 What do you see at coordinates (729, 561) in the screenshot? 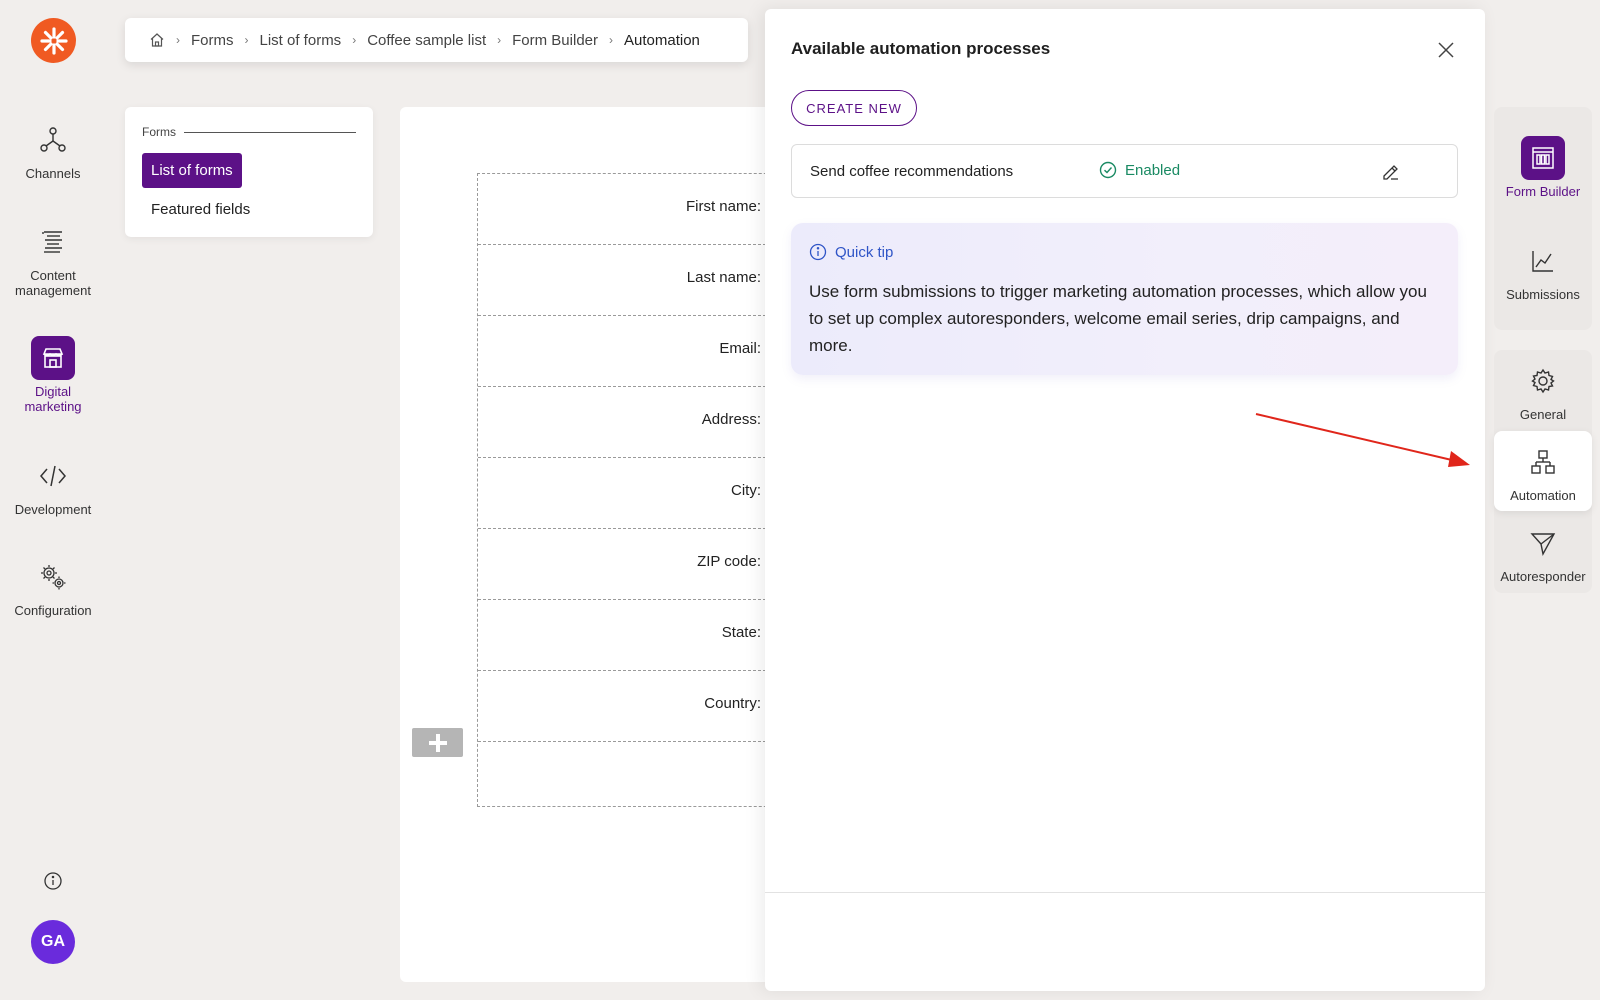
I see `form-field-label: ZIP code:` at bounding box center [729, 561].